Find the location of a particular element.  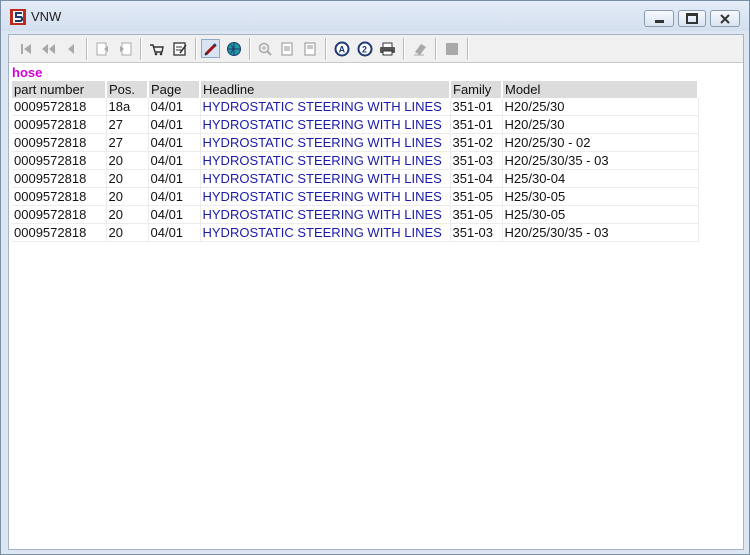

pen-icon is located at coordinates (210, 48).